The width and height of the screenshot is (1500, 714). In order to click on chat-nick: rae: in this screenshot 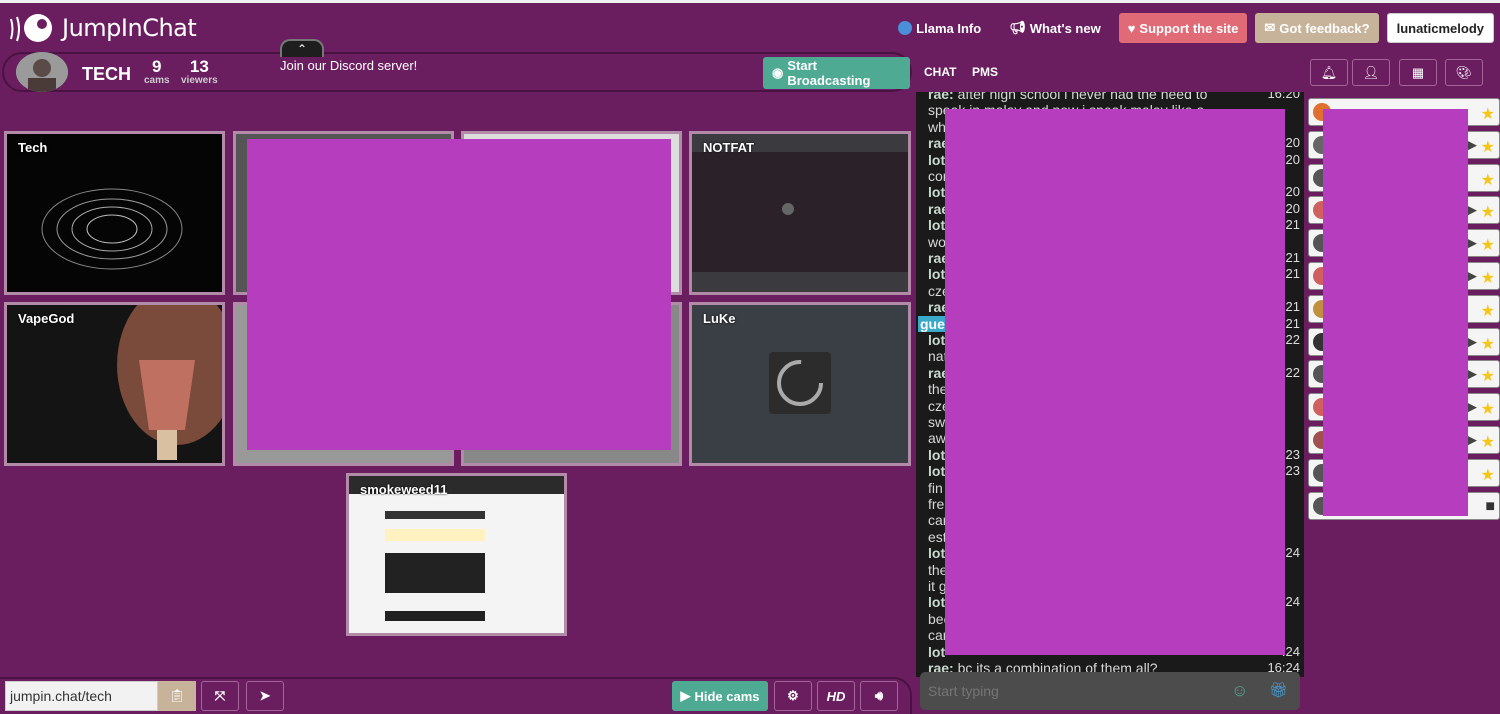, I will do `click(941, 97)`.